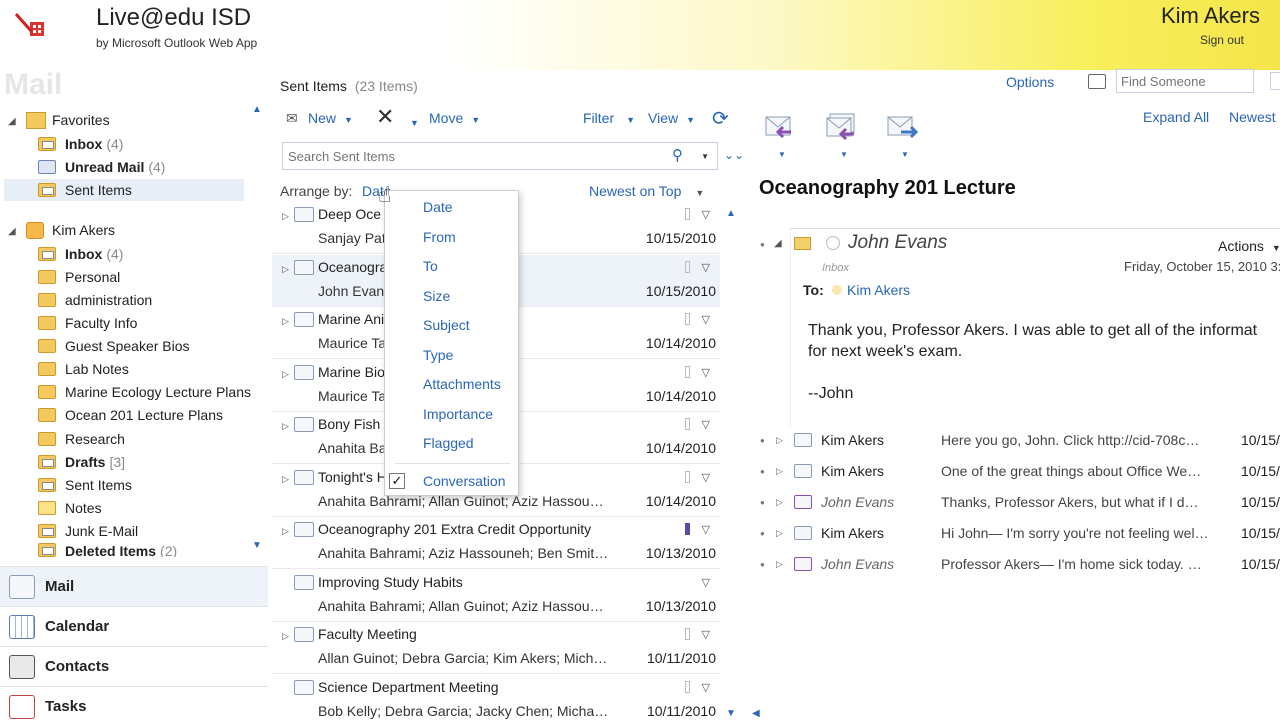 The height and width of the screenshot is (726, 1280). What do you see at coordinates (134, 586) in the screenshot?
I see `module-mail: Mail` at bounding box center [134, 586].